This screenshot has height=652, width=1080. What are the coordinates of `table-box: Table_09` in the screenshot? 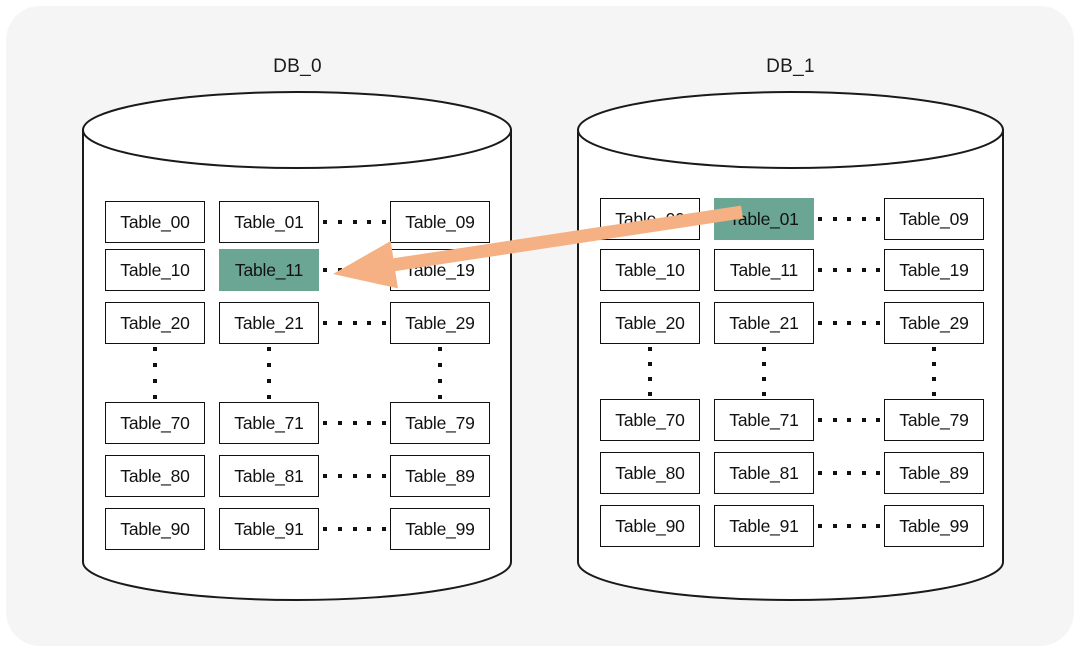 It's located at (934, 219).